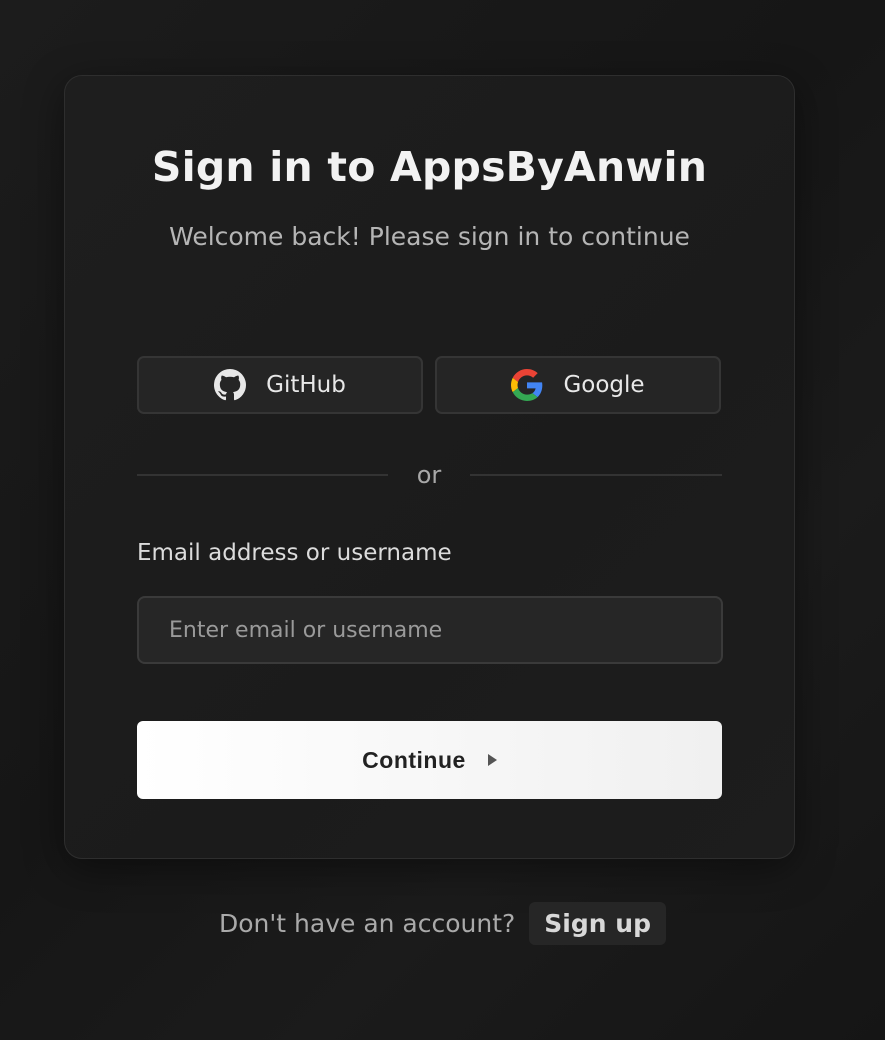 This screenshot has height=1040, width=885. What do you see at coordinates (604, 385) in the screenshot?
I see `google-button-label: Google` at bounding box center [604, 385].